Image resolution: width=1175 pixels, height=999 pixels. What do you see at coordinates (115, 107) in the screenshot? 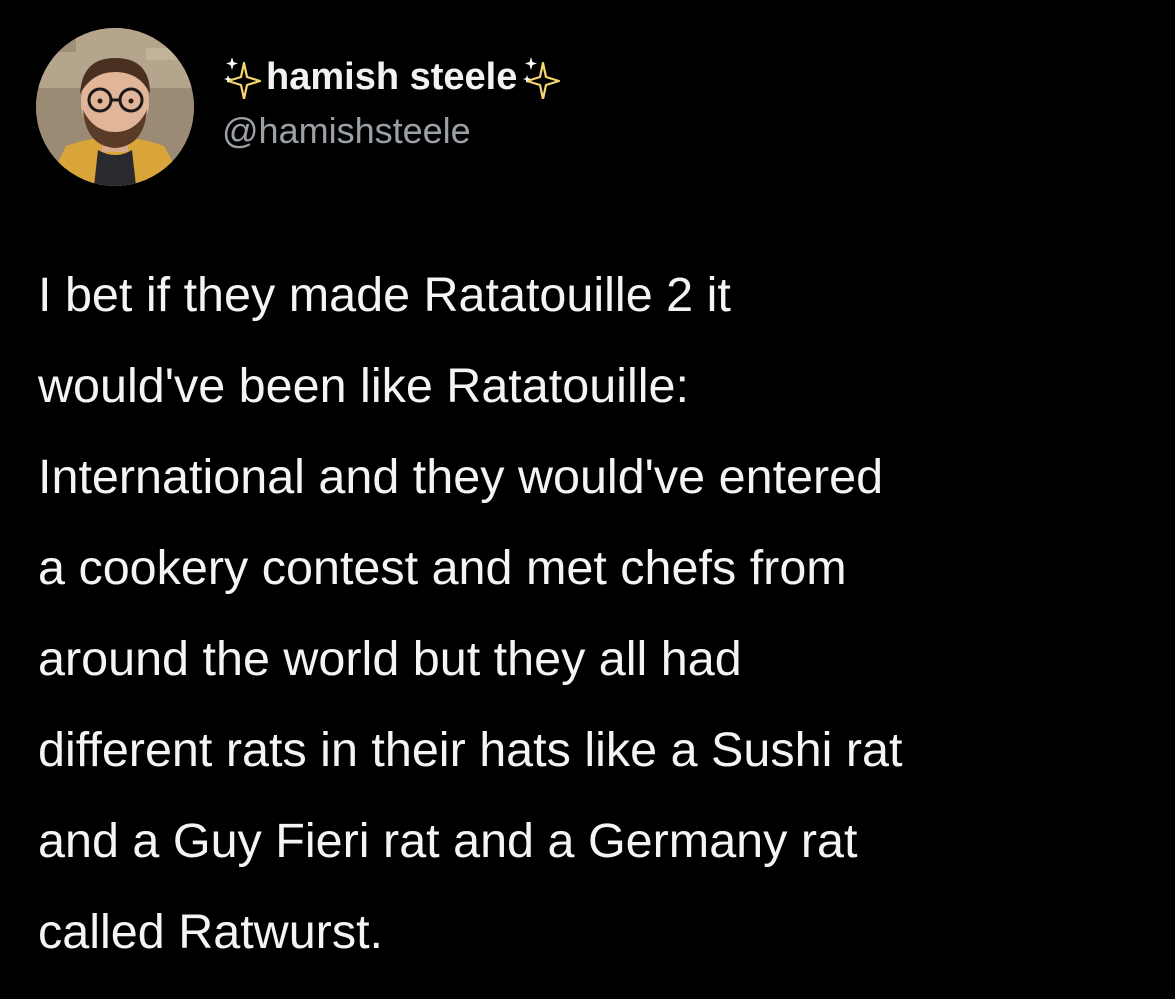
I see `avatar` at bounding box center [115, 107].